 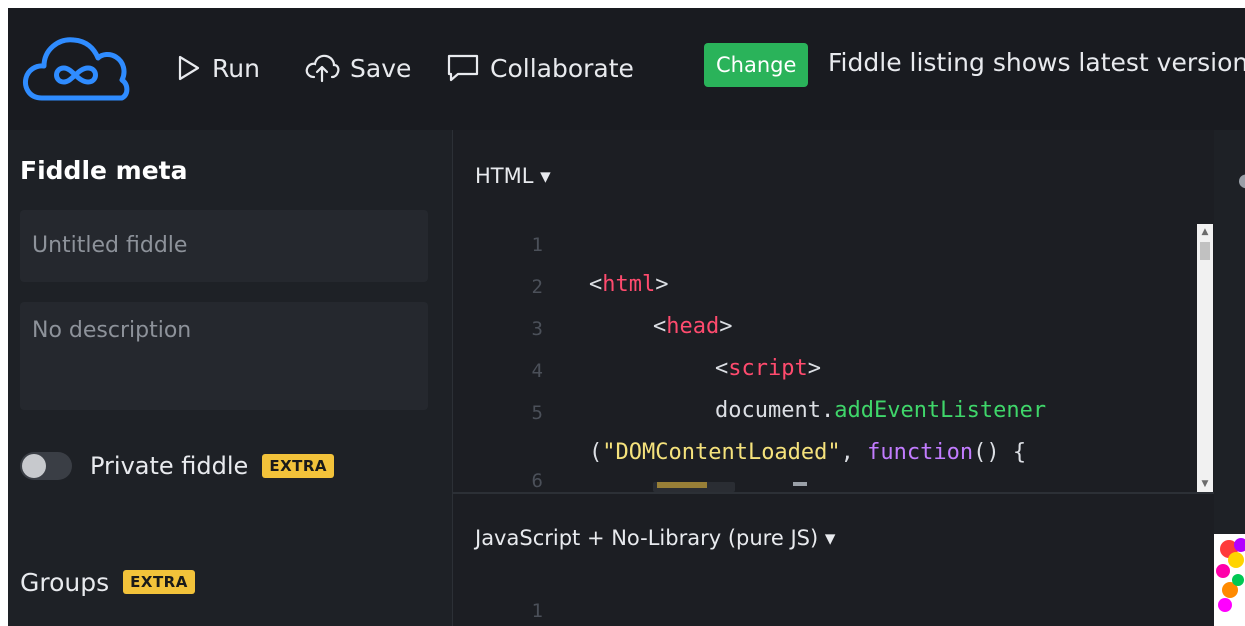 What do you see at coordinates (76, 72) in the screenshot?
I see `cloud-infinity-logo-icon` at bounding box center [76, 72].